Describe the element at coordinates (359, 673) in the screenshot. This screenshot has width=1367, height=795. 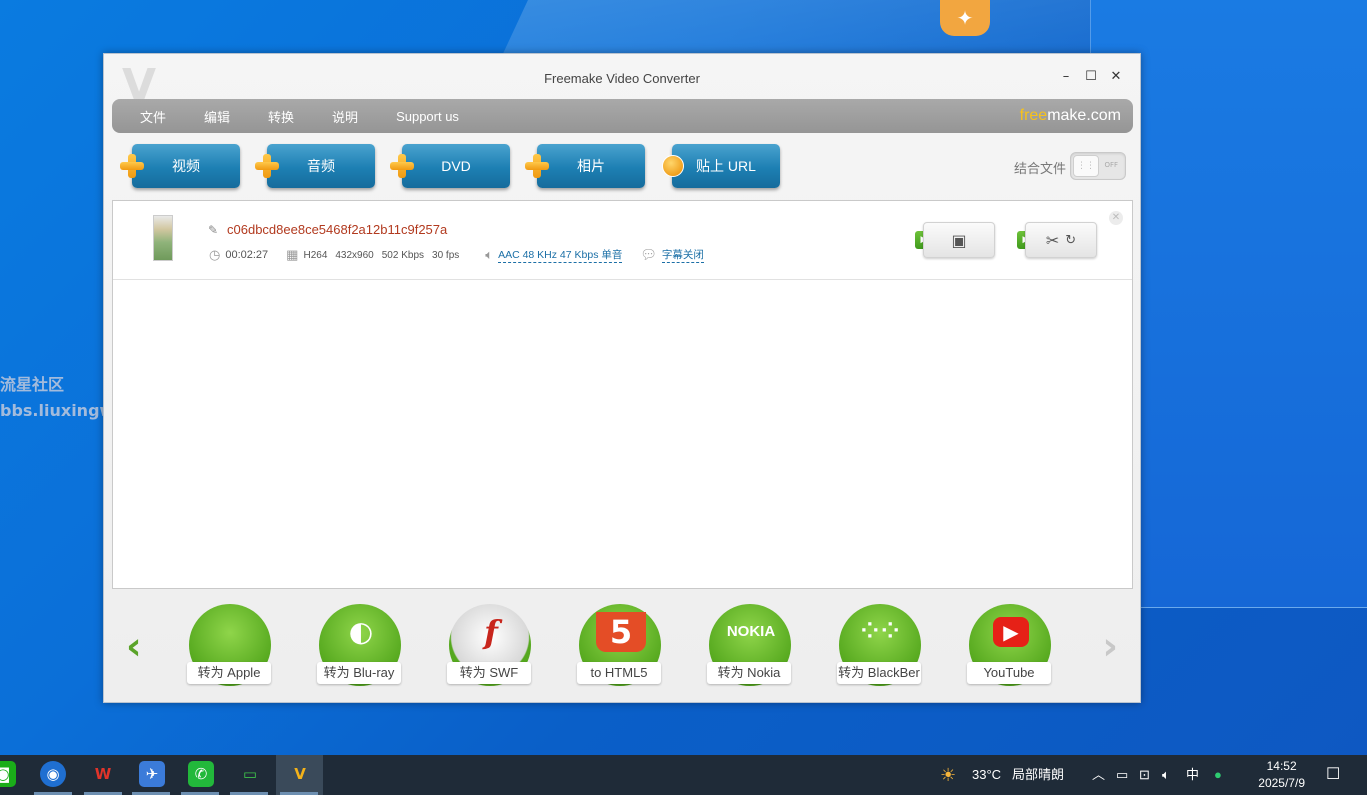
I see `format-bluray-label: 转为 Blu-ray` at that location.